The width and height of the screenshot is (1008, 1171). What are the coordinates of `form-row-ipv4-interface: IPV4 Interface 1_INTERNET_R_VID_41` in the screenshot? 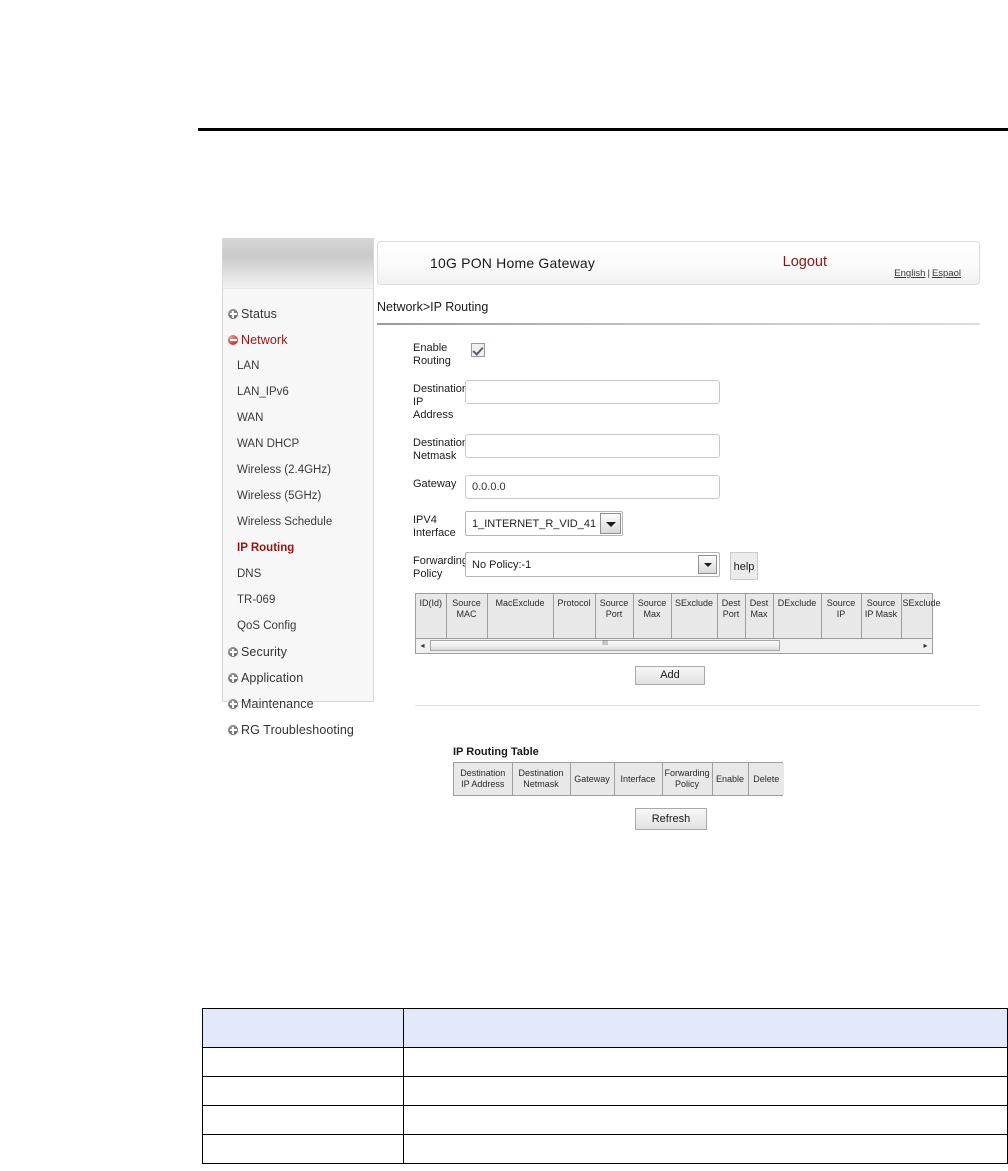 It's located at (697, 525).